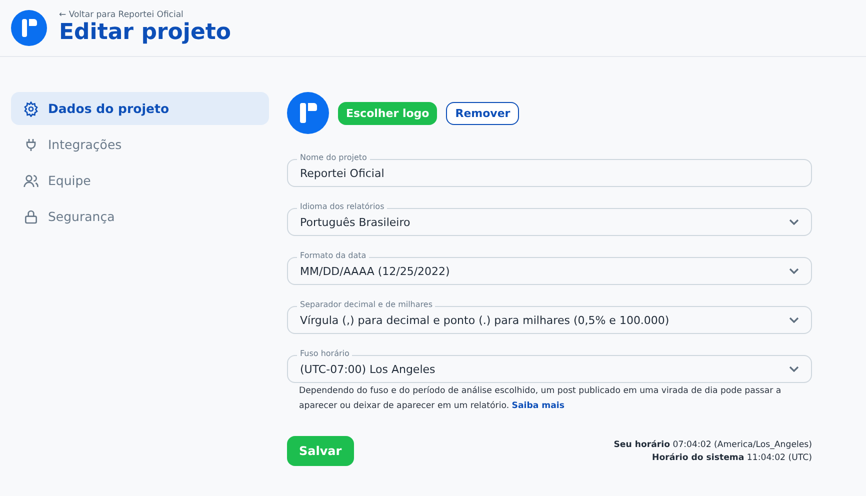 The width and height of the screenshot is (866, 496). I want to click on back-link: ← Voltar para Reportei Oficial, so click(145, 15).